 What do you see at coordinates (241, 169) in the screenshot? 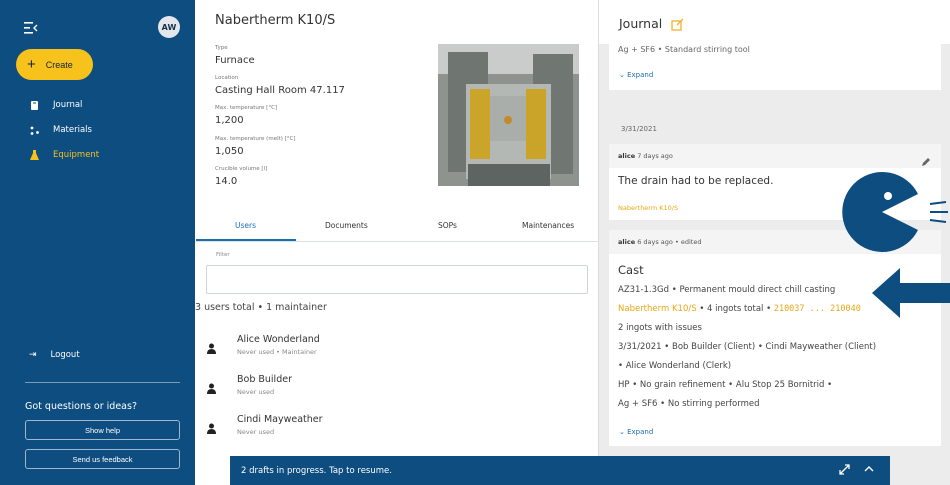
I see `field-label-crucible: Crucible volume [l]` at bounding box center [241, 169].